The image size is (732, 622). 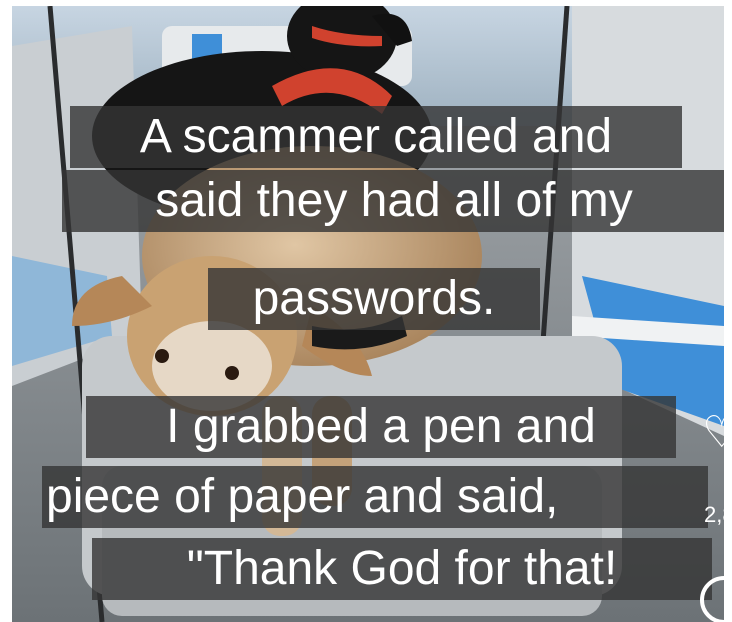 I want to click on caption-line-2: said they had all of my, so click(x=393, y=201).